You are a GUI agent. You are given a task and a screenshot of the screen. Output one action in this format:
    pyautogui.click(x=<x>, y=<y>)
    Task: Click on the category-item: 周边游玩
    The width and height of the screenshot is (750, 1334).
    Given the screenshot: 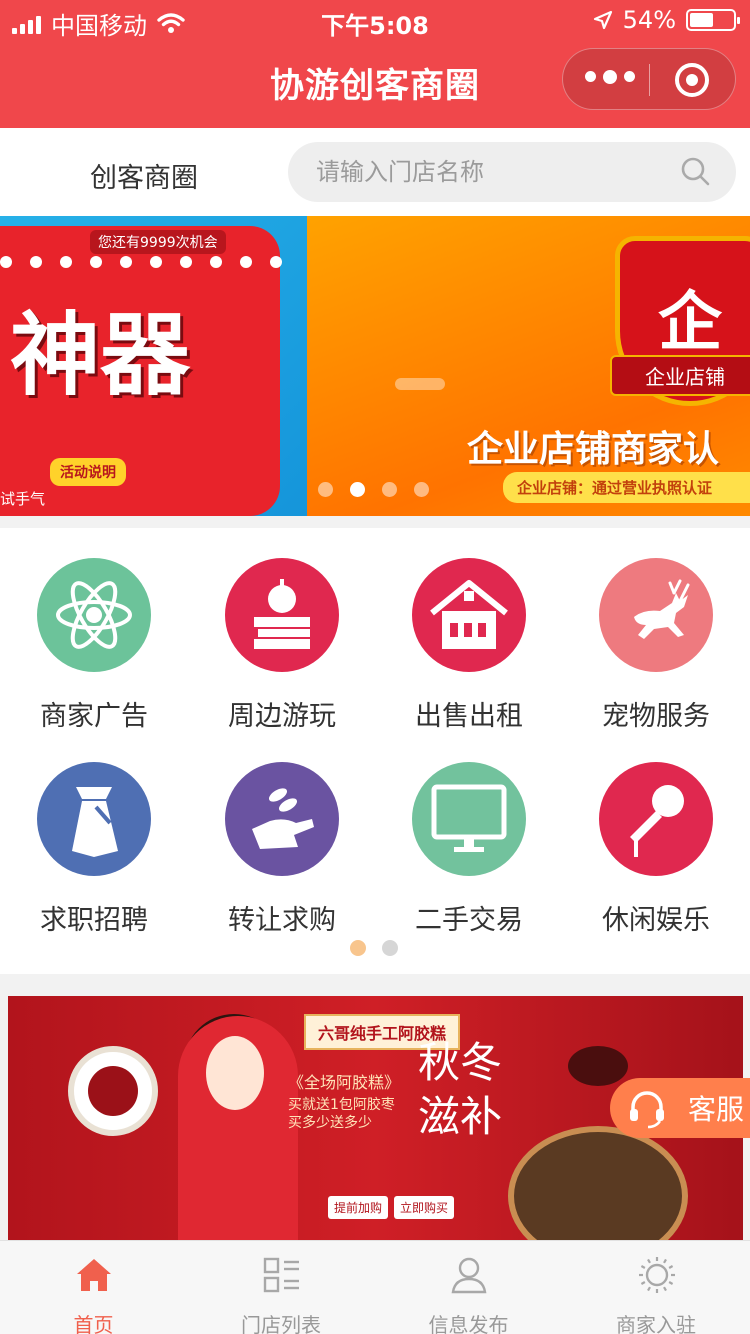 What is the action you would take?
    pyautogui.click(x=282, y=645)
    